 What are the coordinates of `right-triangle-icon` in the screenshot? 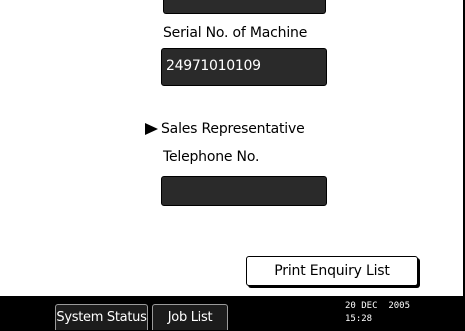 It's located at (151, 129).